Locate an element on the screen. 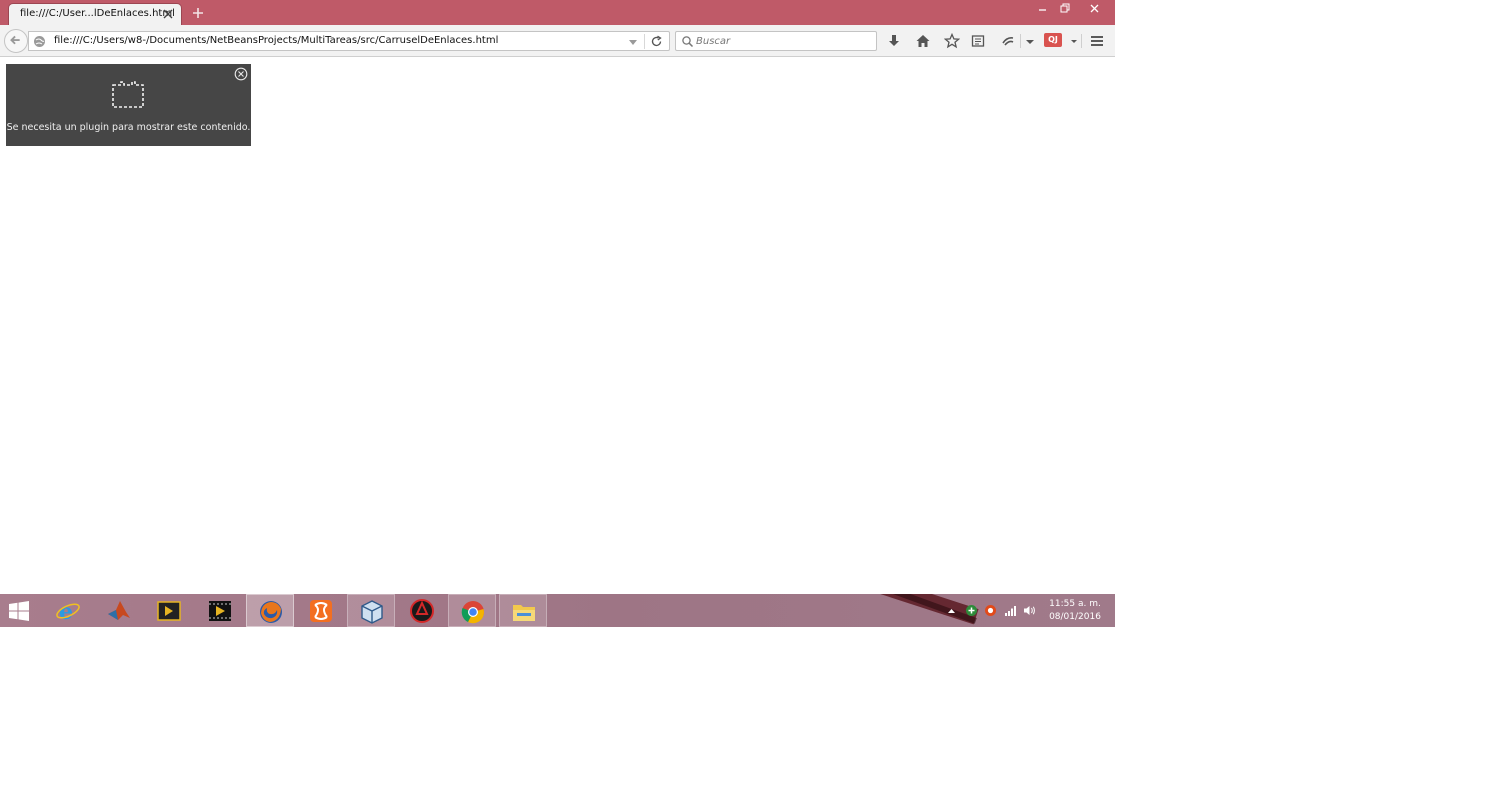 This screenshot has width=1500, height=808. globe-icon is located at coordinates (39, 41).